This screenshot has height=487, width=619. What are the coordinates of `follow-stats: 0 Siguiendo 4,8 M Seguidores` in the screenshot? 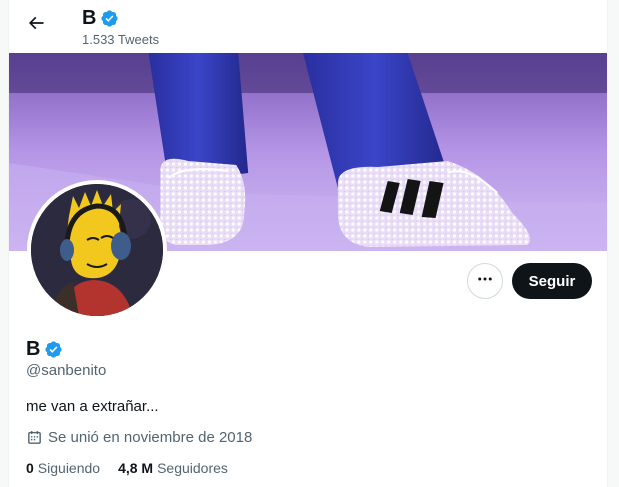 It's located at (127, 468).